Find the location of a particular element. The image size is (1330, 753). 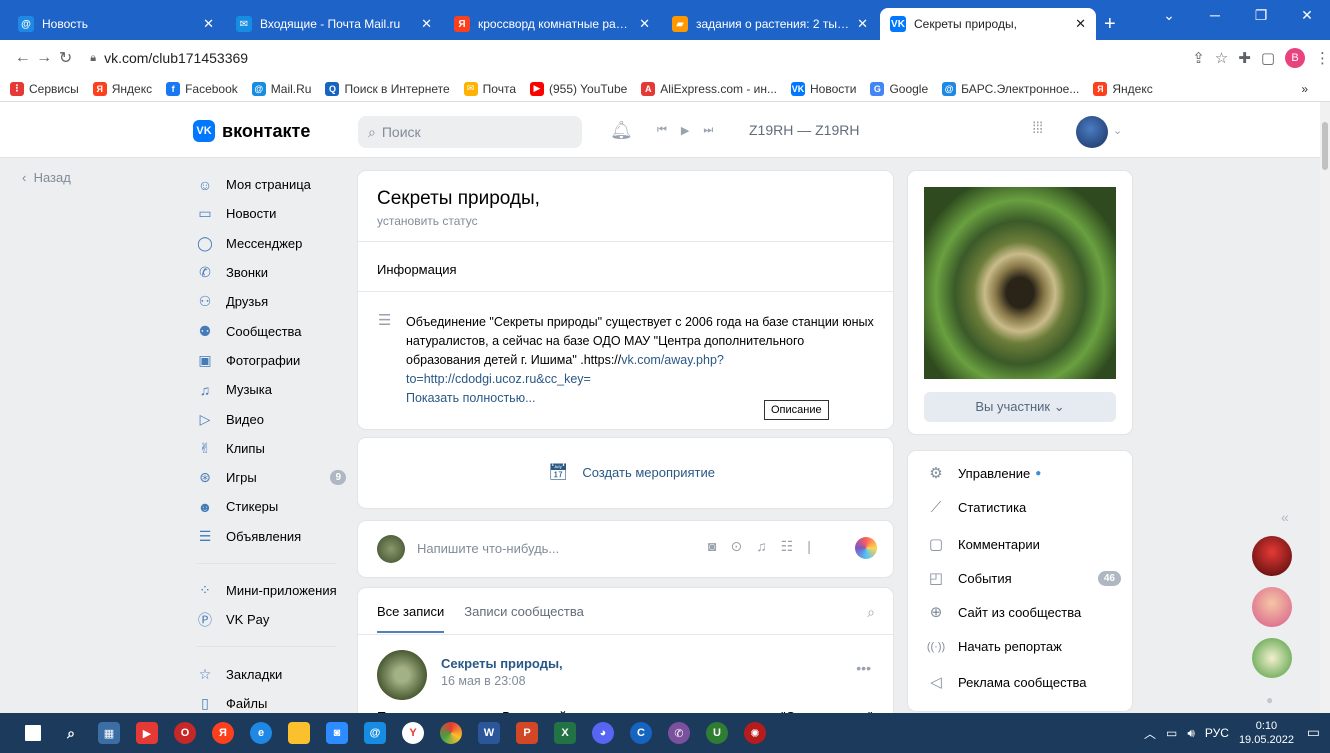

next-track-icon: ⏭ is located at coordinates (708, 130).